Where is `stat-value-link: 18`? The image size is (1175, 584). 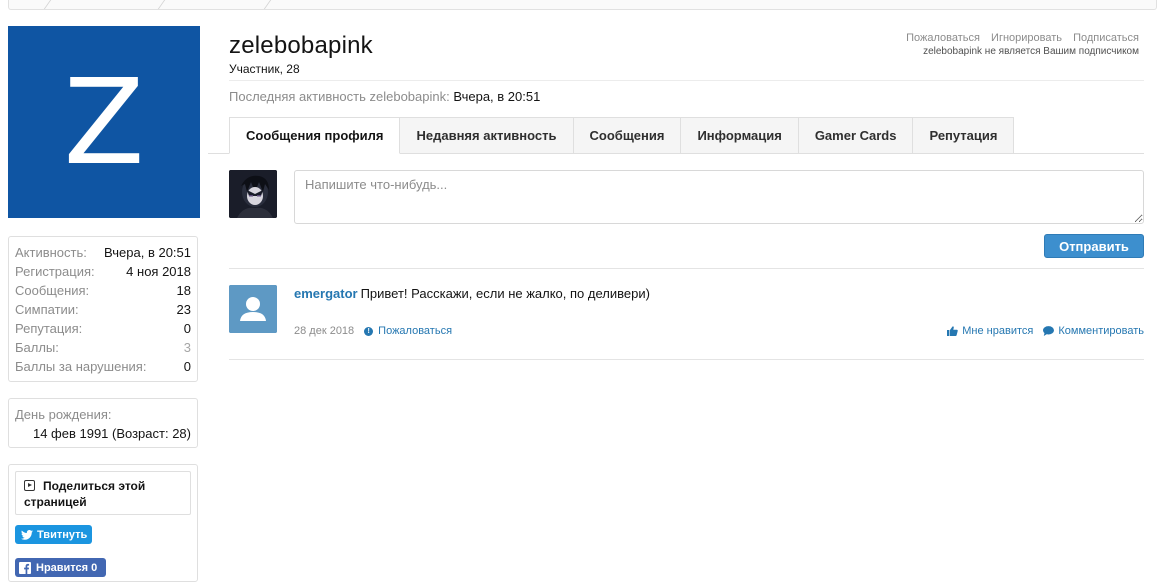
stat-value-link: 18 is located at coordinates (184, 290).